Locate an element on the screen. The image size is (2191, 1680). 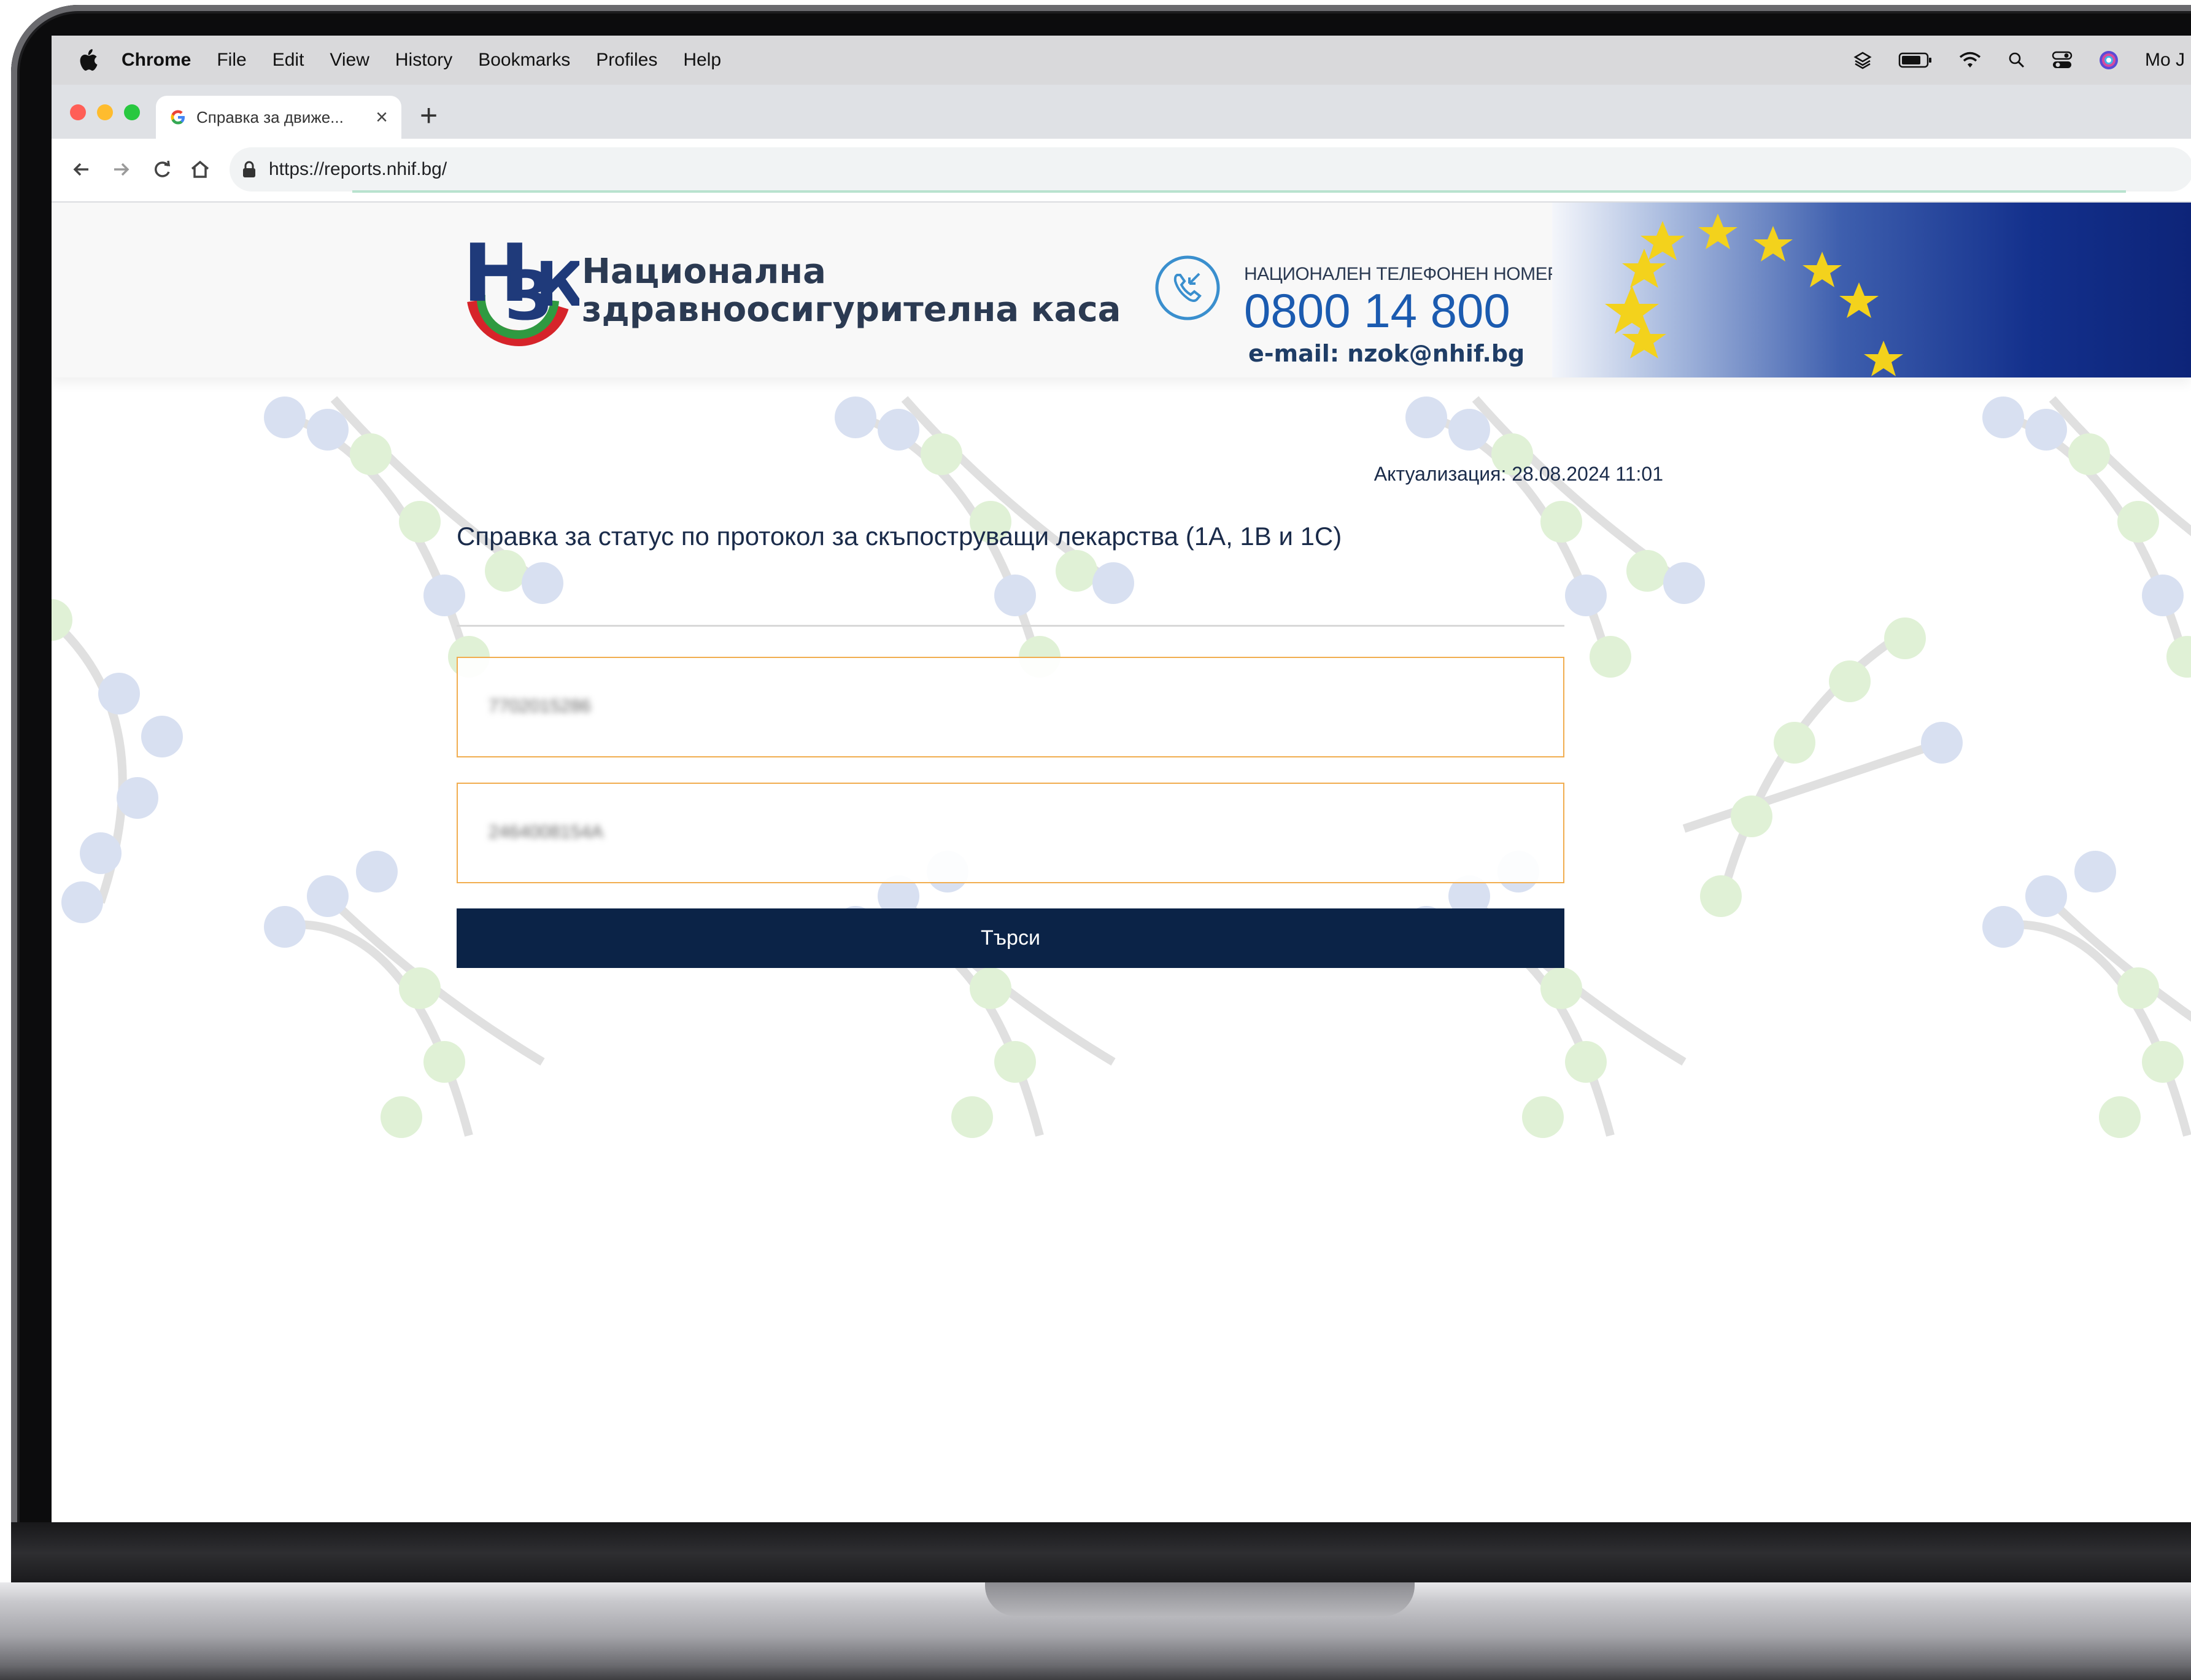
layers-icon is located at coordinates (1863, 60).